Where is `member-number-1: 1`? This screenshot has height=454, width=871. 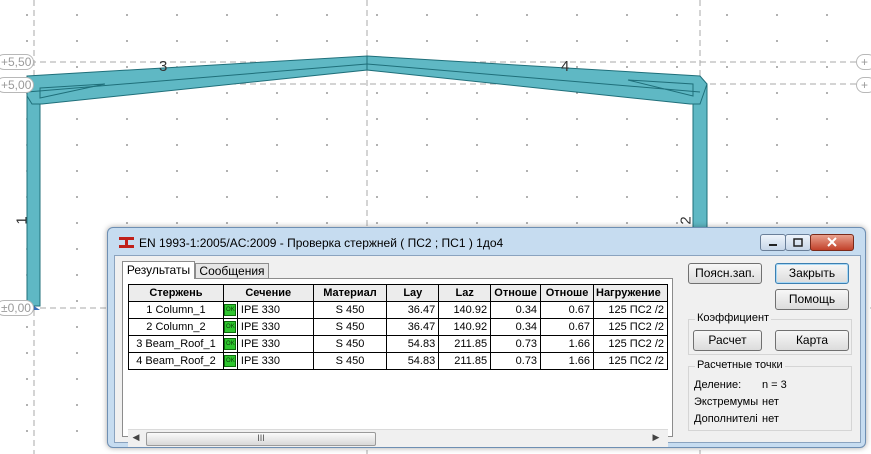 member-number-1: 1 is located at coordinates (22, 220).